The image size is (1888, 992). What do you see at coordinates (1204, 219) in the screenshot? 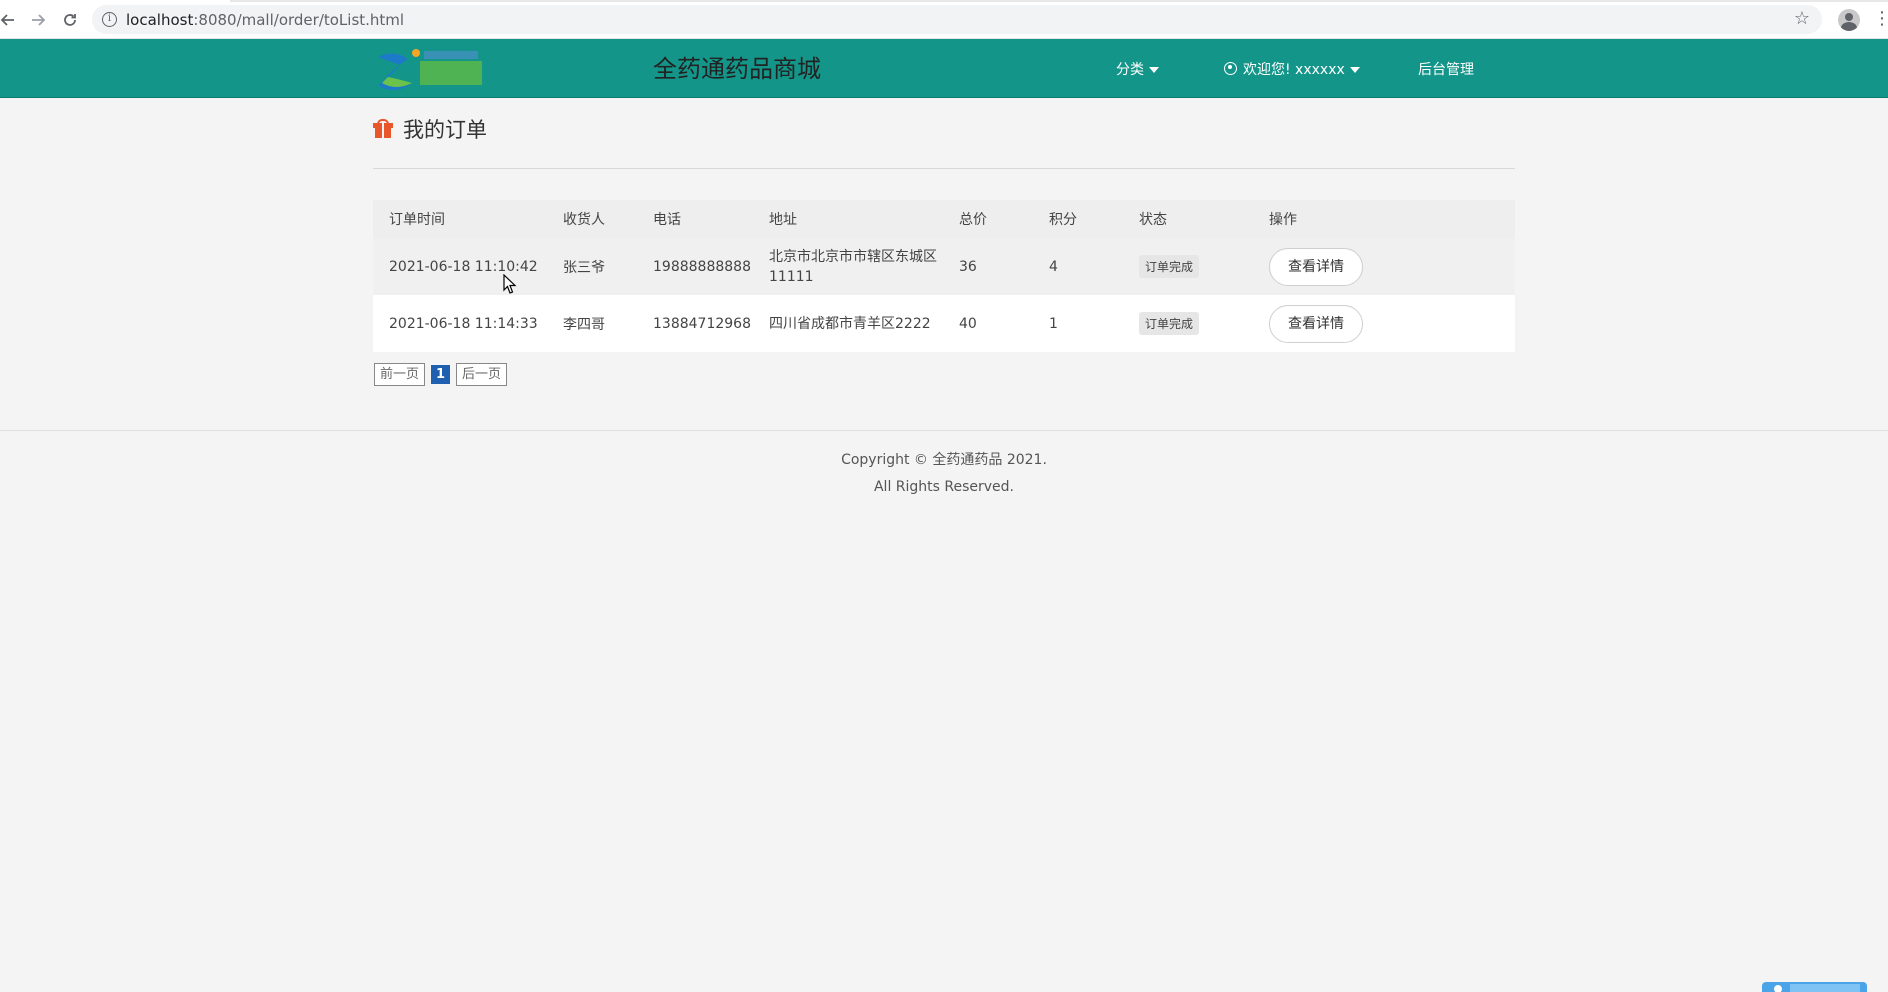
I see `column-header: 状态` at bounding box center [1204, 219].